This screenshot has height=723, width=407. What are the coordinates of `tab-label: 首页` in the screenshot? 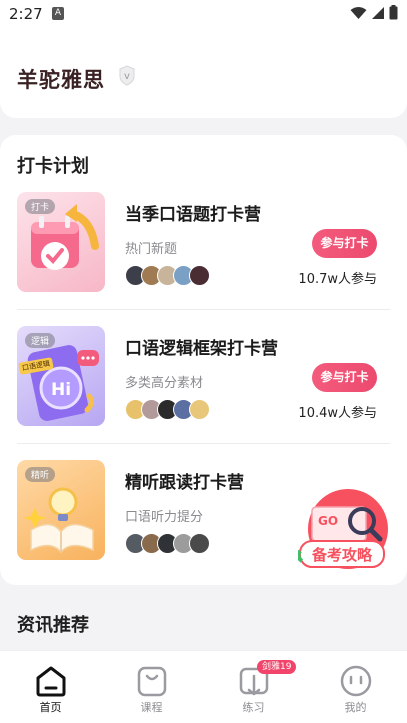 It's located at (50, 707).